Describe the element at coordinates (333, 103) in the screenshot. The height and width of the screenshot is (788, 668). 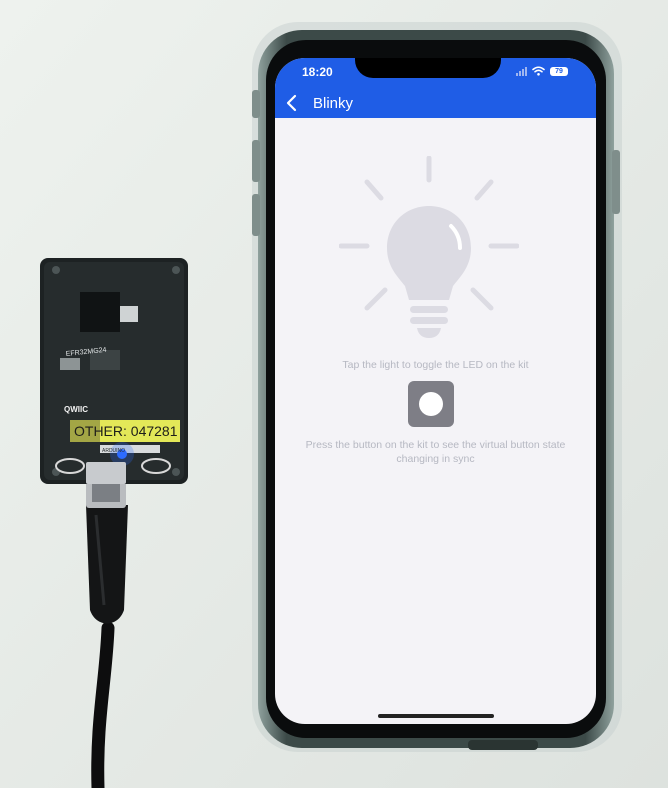
I see `page-title: Blinky` at that location.